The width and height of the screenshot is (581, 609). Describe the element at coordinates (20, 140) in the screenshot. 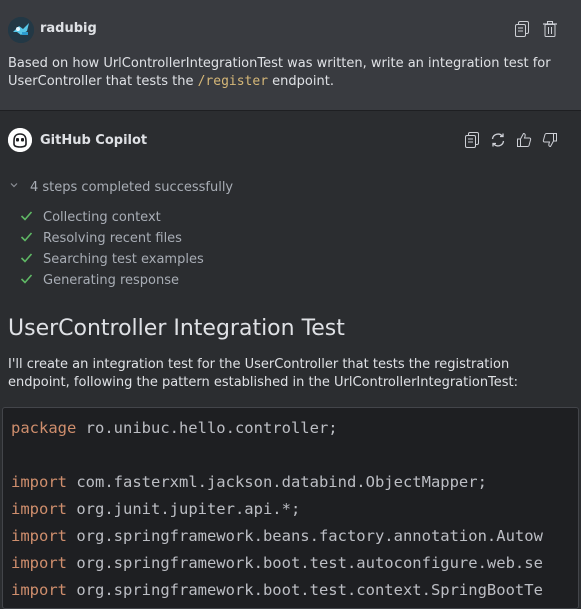

I see `copilot-logo-icon` at that location.